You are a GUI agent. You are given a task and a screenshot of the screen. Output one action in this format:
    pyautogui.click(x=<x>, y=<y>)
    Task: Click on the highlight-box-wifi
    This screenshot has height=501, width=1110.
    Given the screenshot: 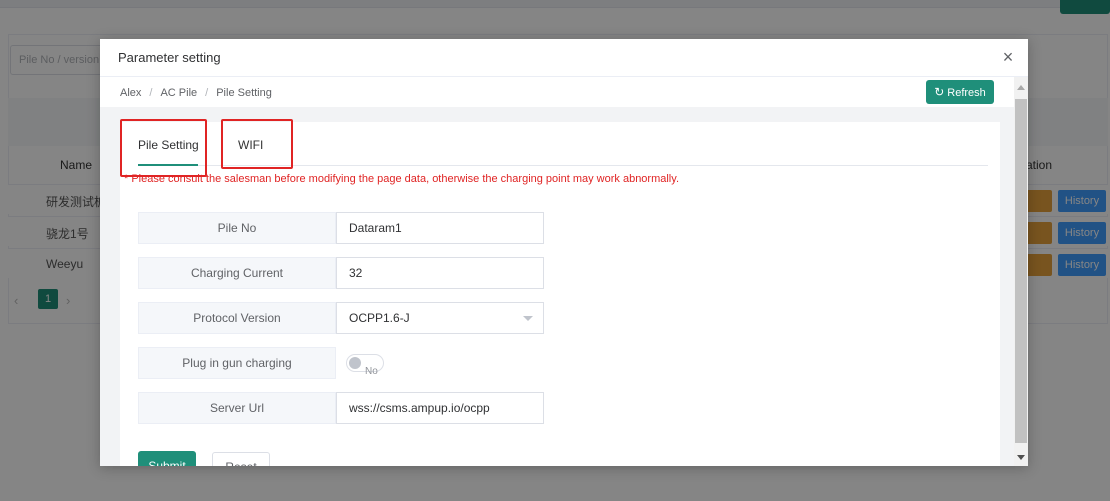 What is the action you would take?
    pyautogui.click(x=257, y=144)
    